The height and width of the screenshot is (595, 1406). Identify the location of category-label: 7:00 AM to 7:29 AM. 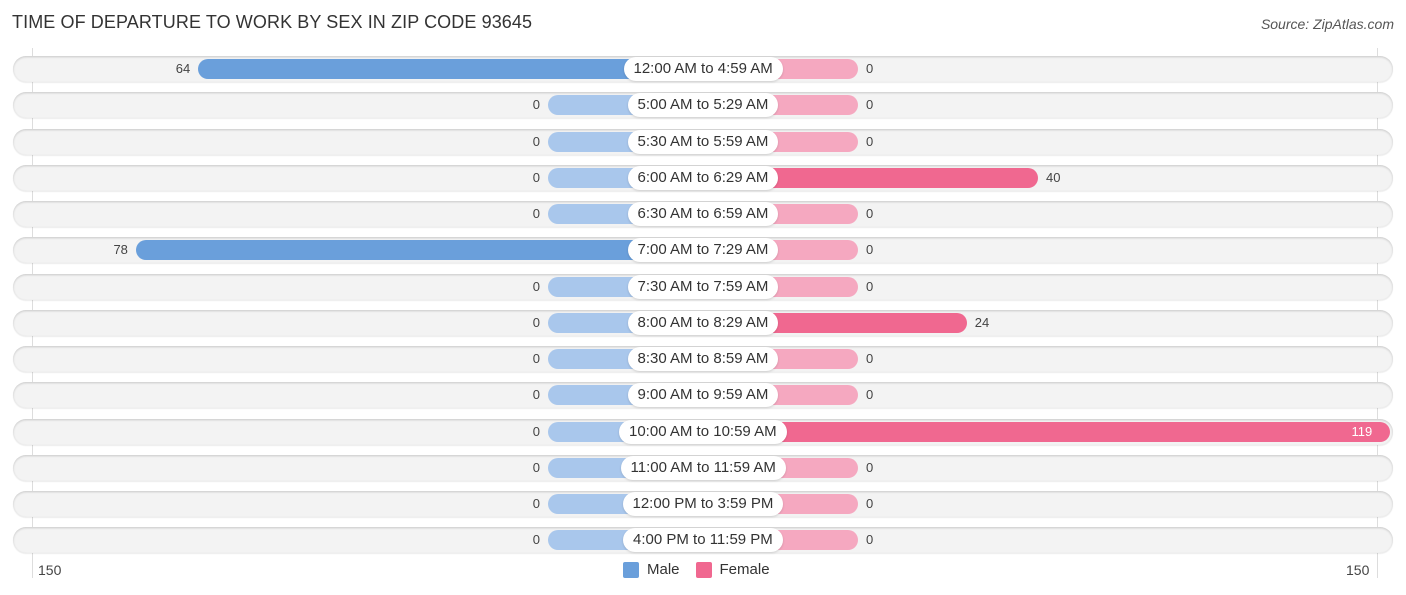
(703, 250).